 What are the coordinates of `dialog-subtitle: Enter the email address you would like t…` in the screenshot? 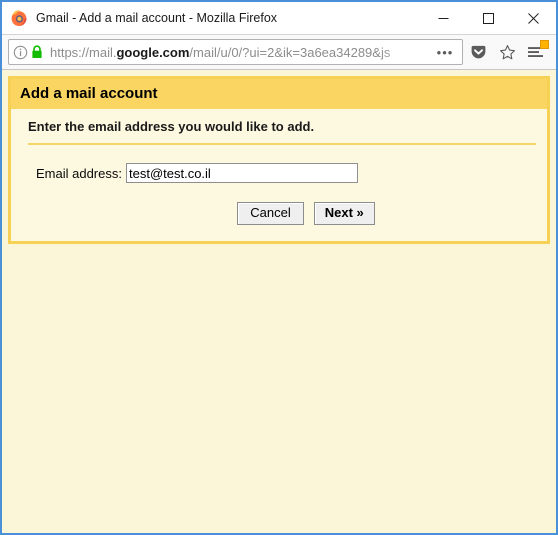 It's located at (171, 126).